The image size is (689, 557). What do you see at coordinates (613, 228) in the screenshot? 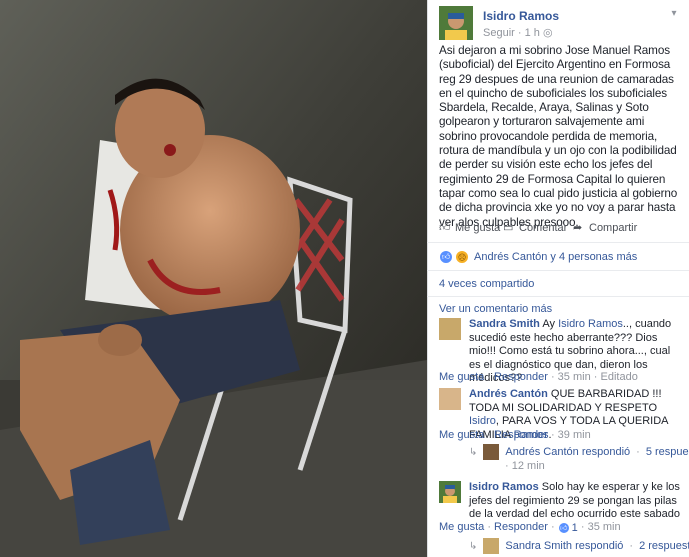
I see `share-label: Compartir` at bounding box center [613, 228].